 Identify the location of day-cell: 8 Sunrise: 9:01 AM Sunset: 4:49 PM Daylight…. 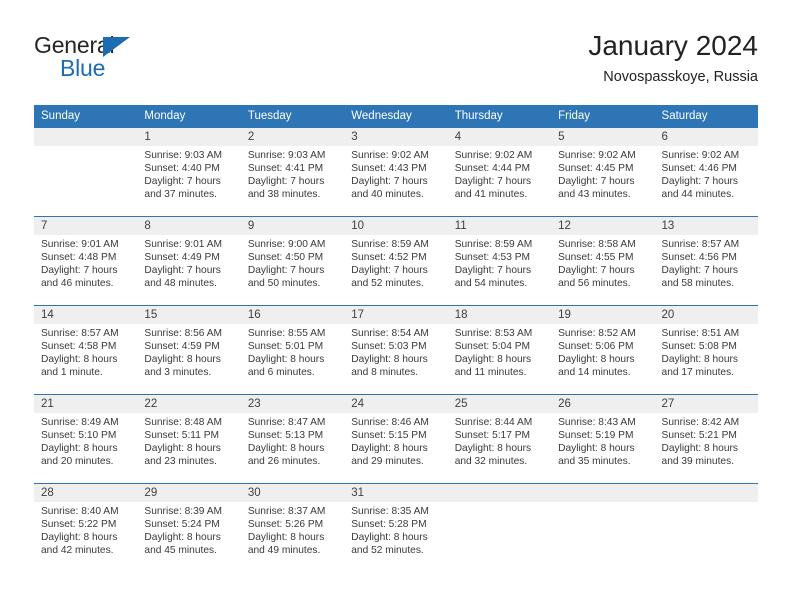
(189, 260).